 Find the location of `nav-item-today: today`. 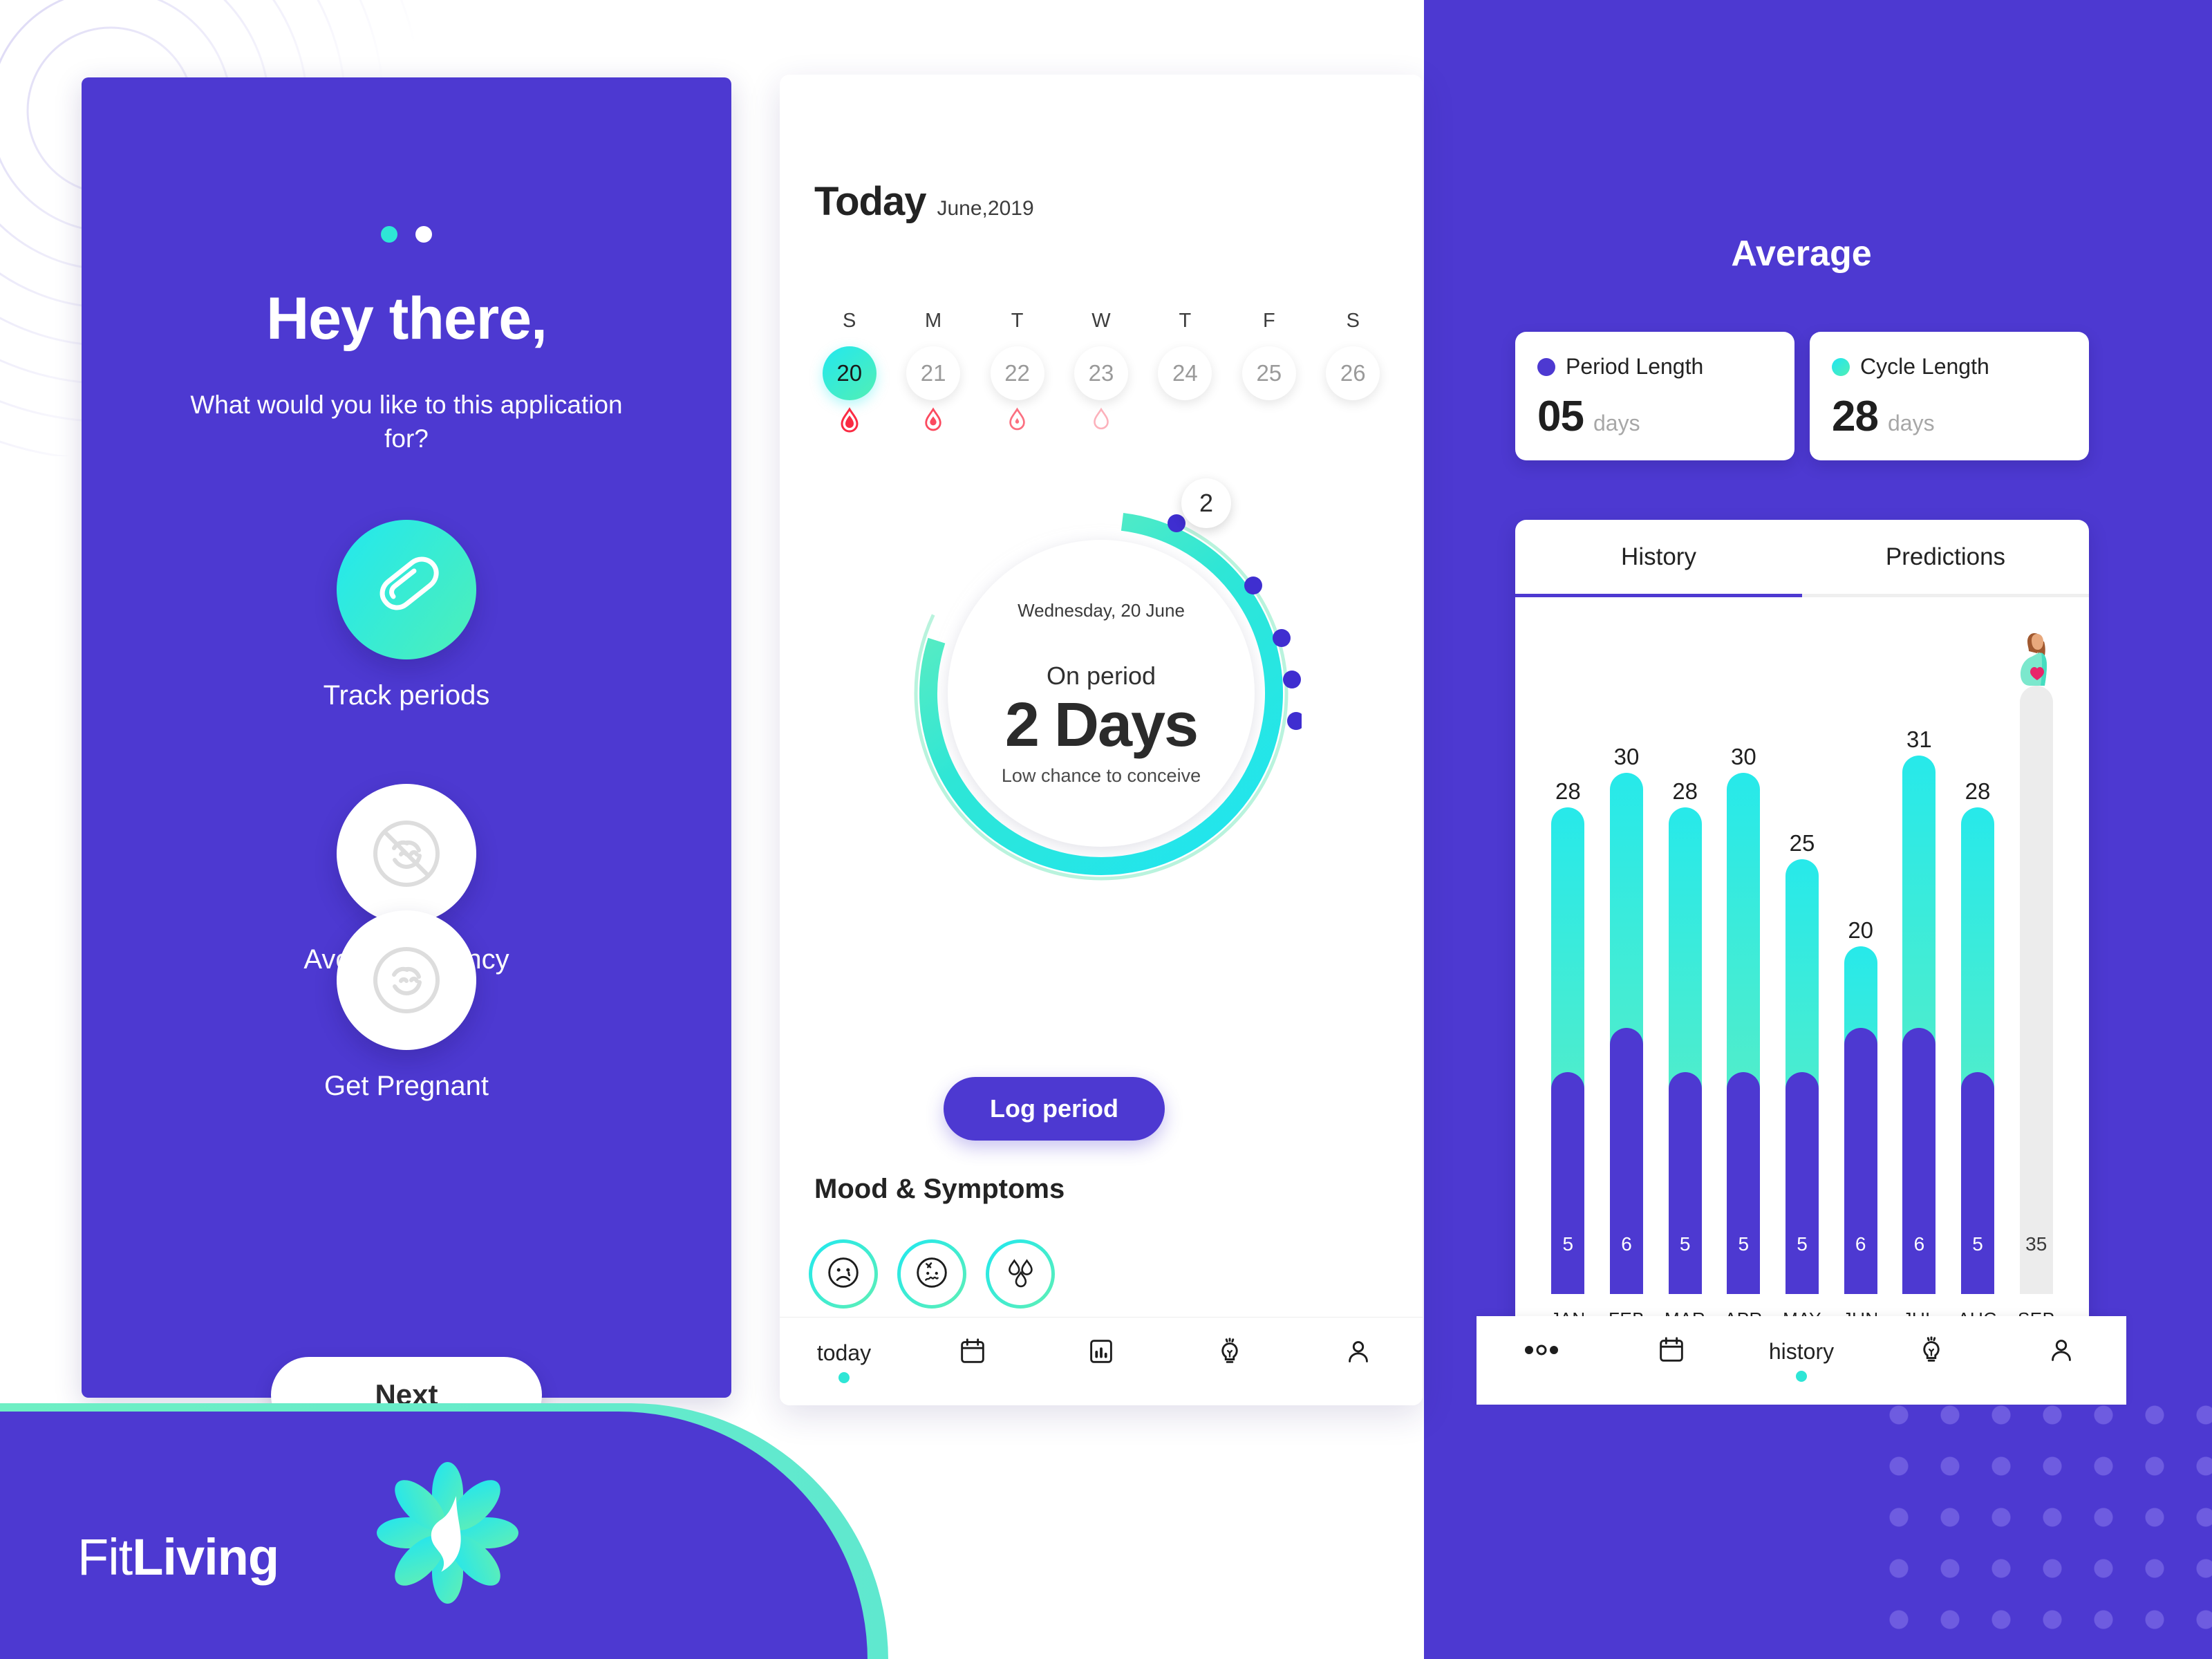

nav-item-today: today is located at coordinates (844, 1361).